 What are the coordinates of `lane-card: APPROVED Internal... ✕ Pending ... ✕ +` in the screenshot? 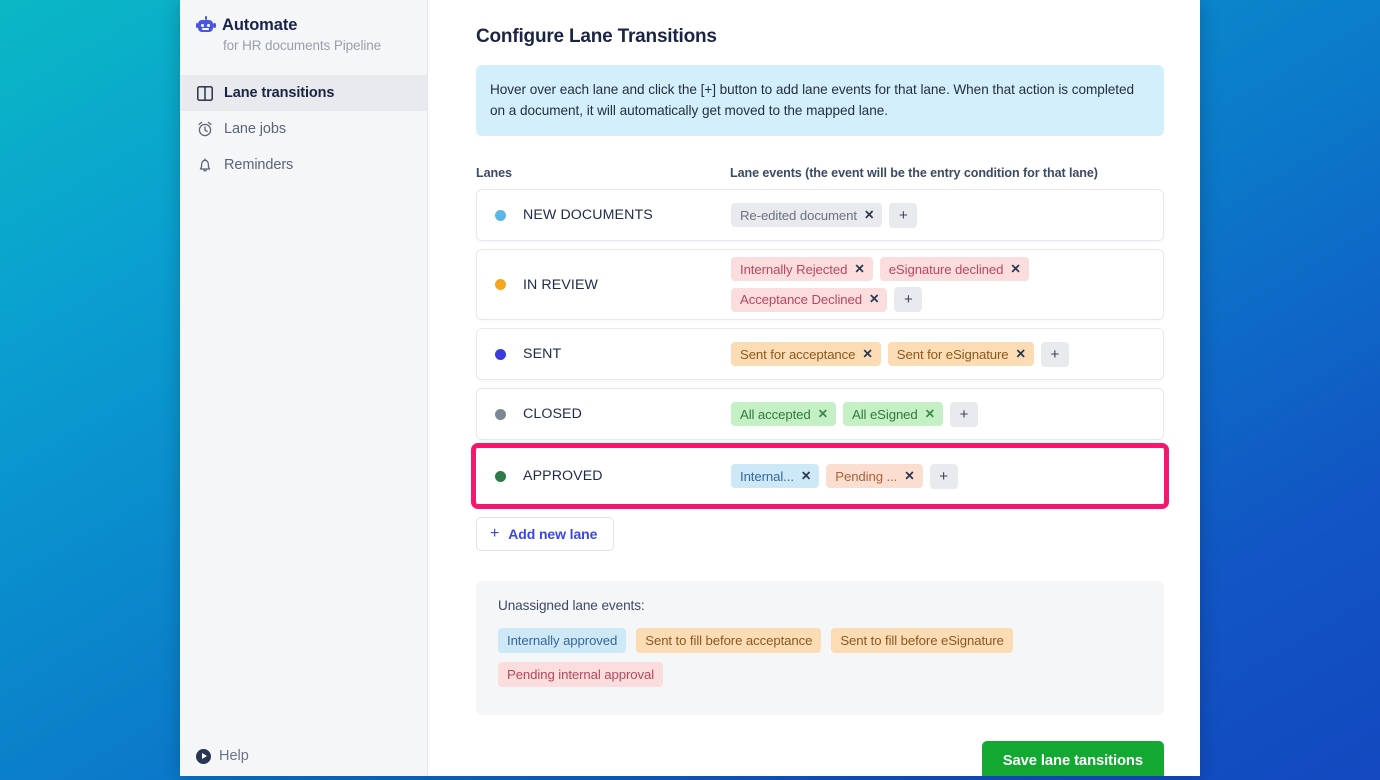 It's located at (820, 476).